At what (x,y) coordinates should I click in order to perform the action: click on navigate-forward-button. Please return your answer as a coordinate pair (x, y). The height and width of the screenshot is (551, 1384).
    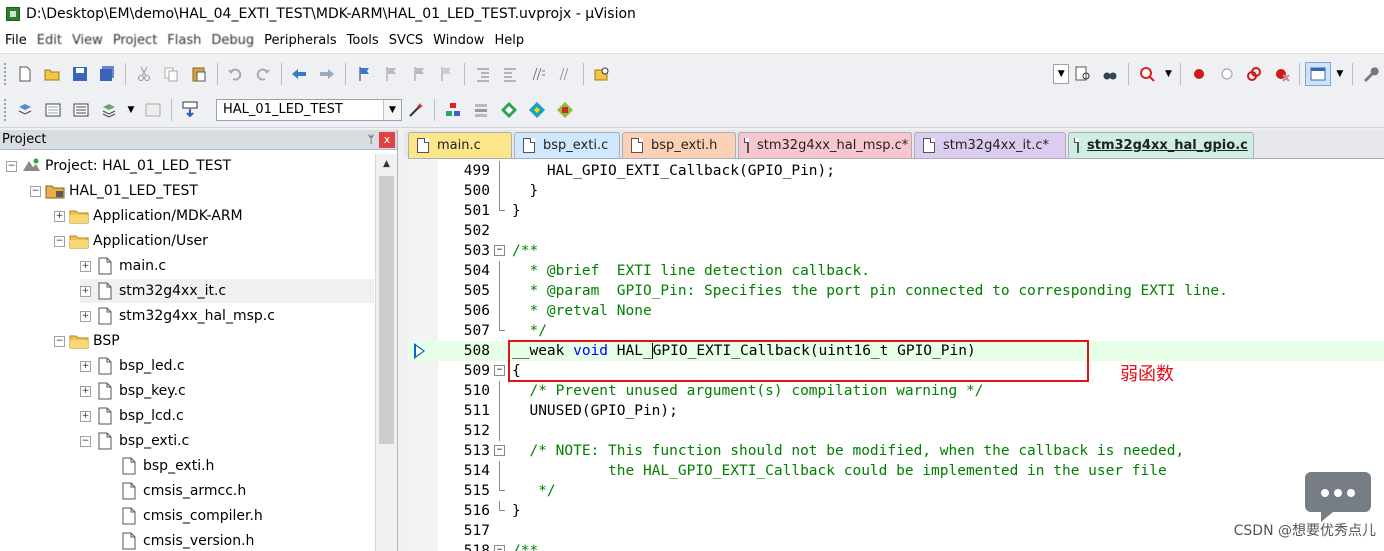
    Looking at the image, I should click on (327, 74).